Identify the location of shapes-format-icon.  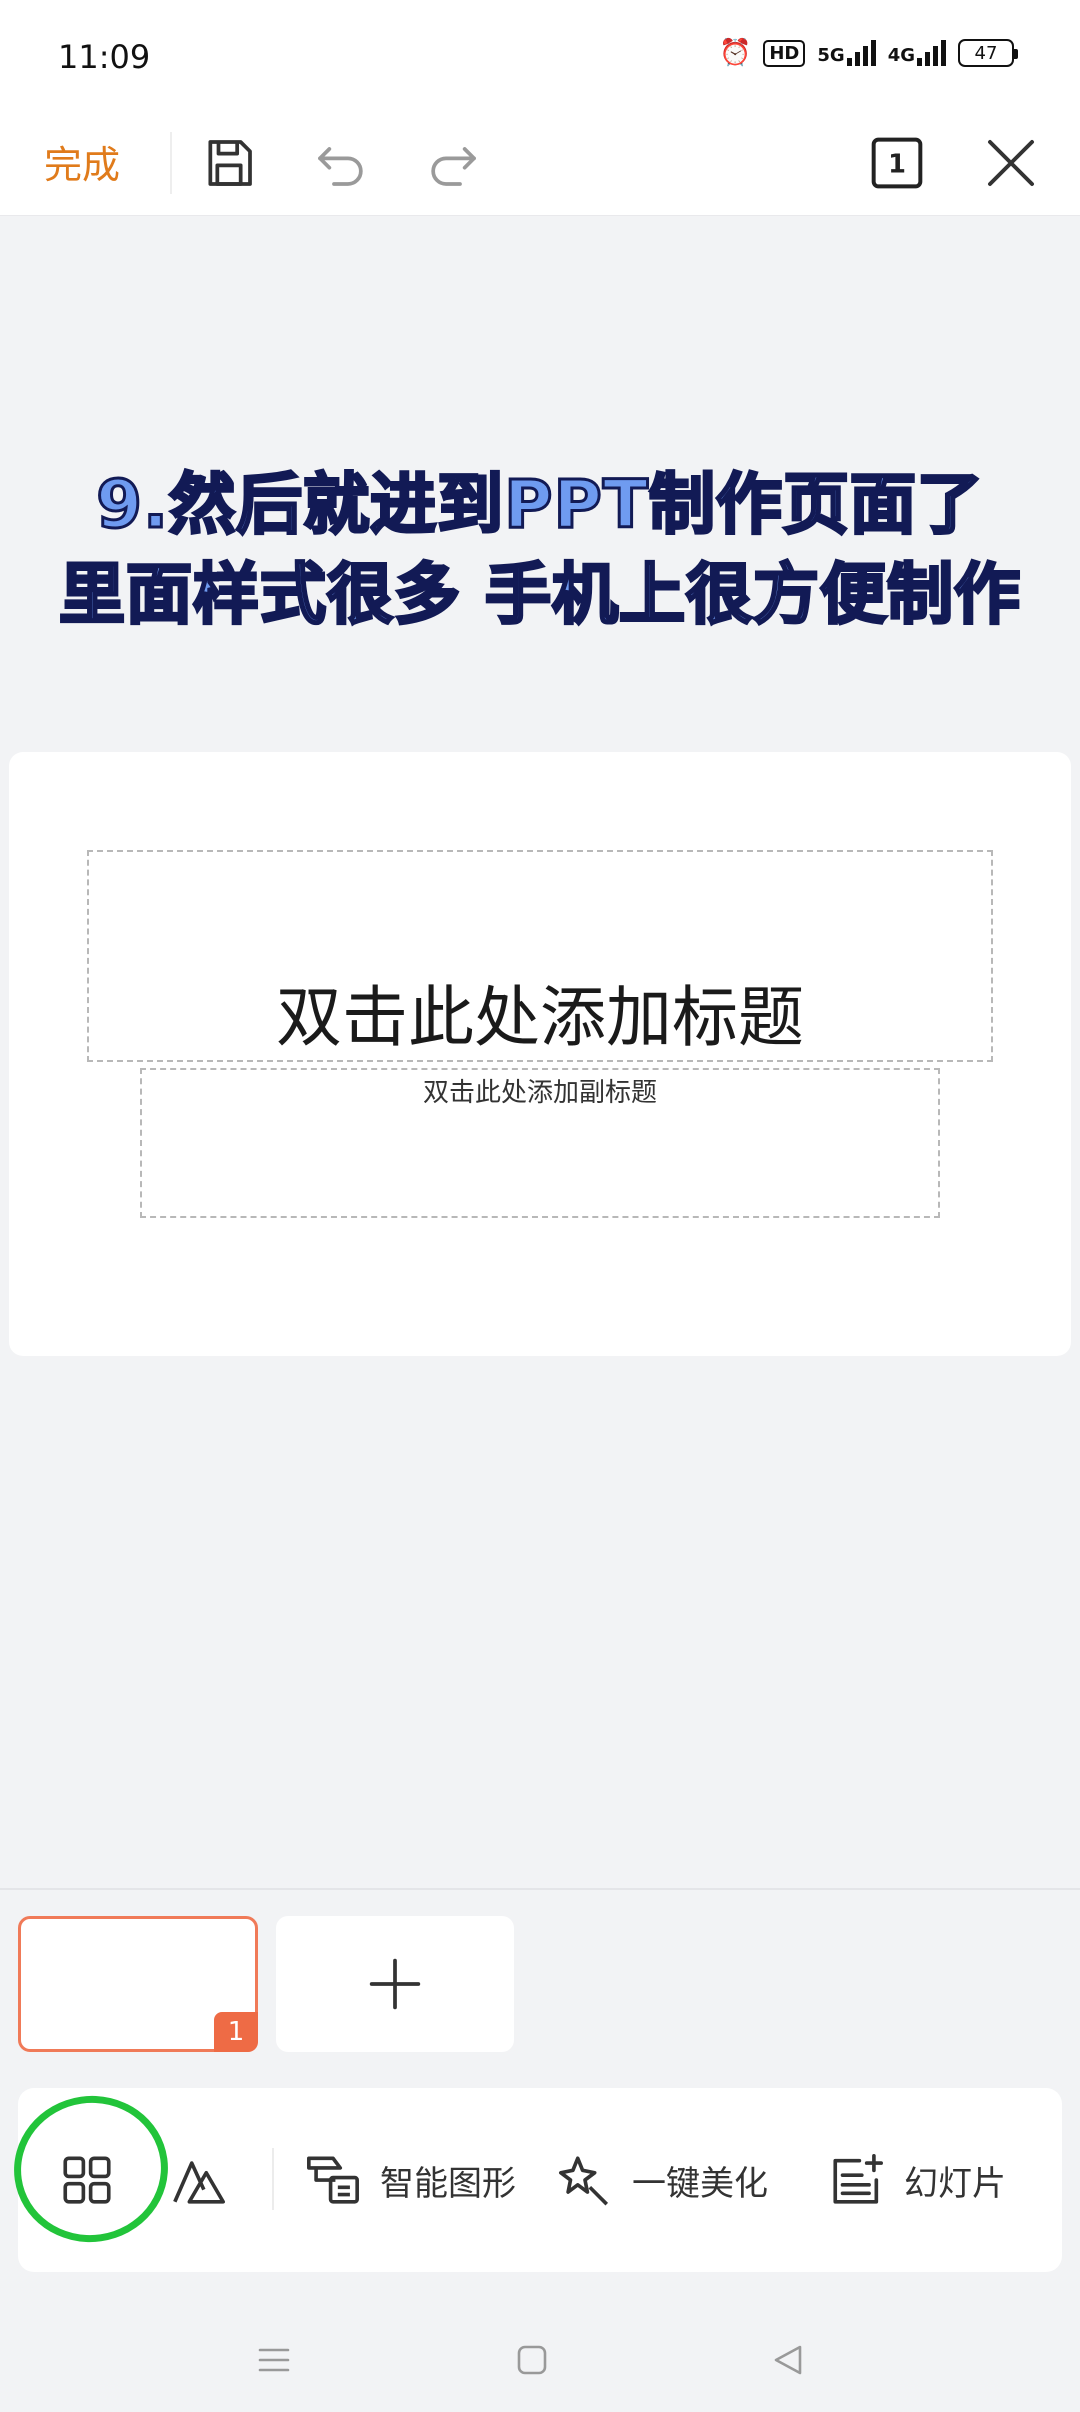
(199, 2182).